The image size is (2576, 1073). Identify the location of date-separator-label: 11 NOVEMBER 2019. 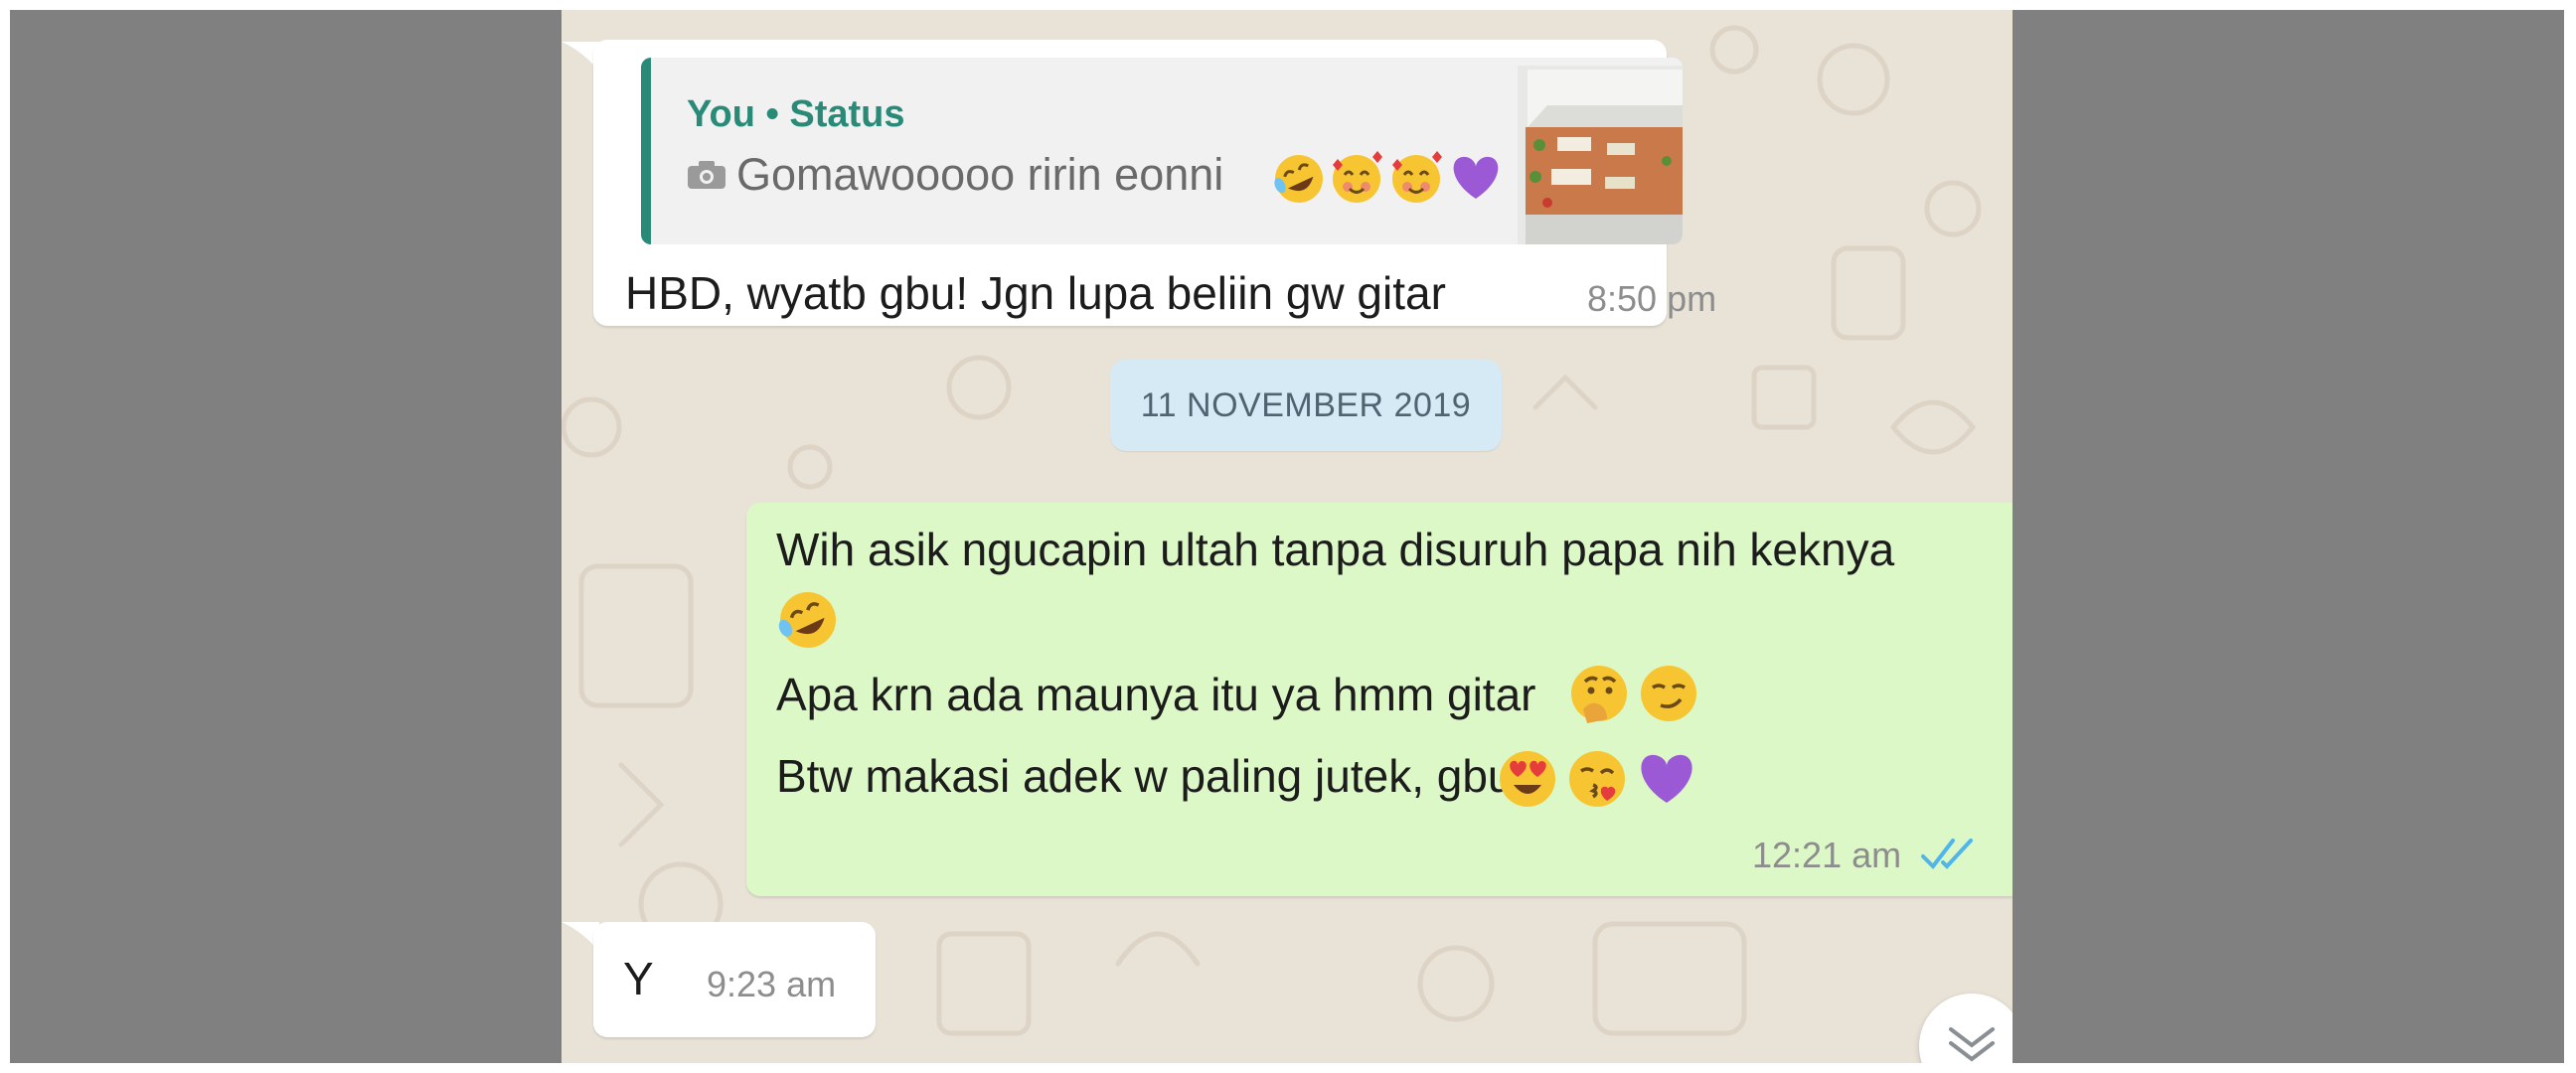
(1306, 404).